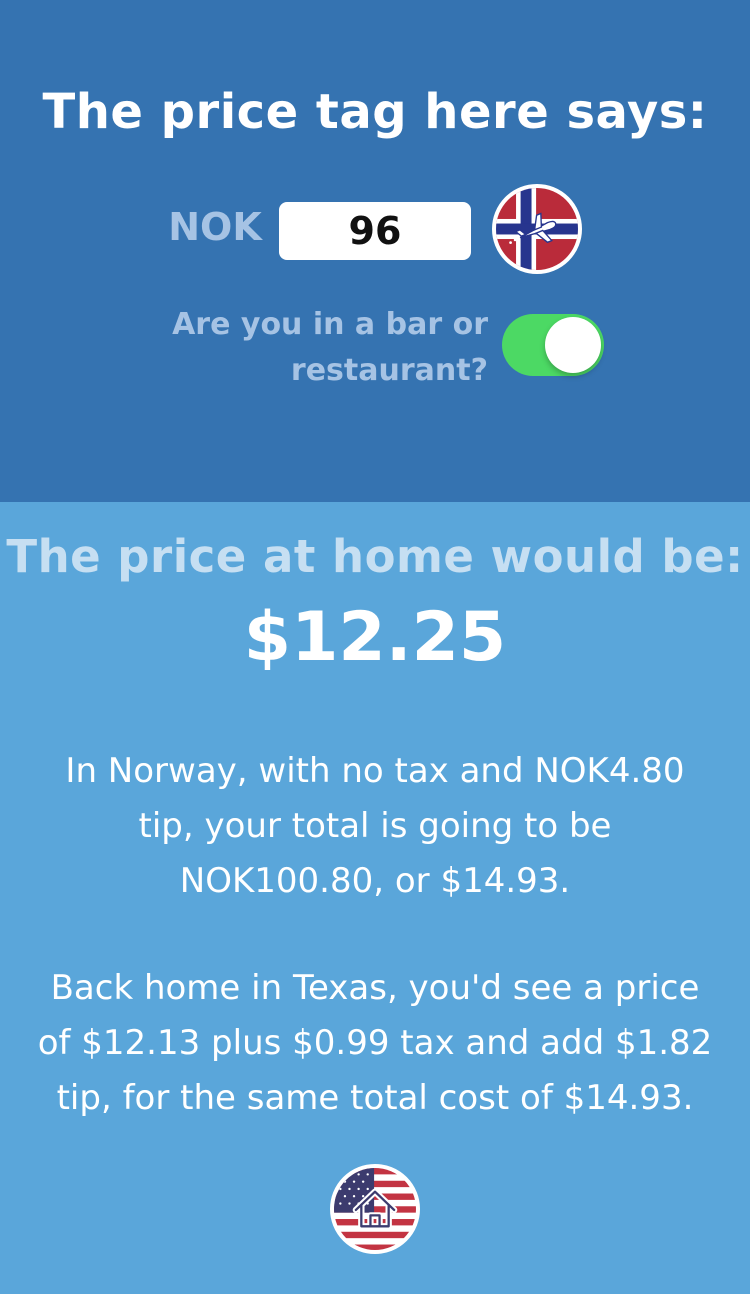  I want to click on bar-restaurant-label: Are you in a bar or restaurant?, so click(314, 348).